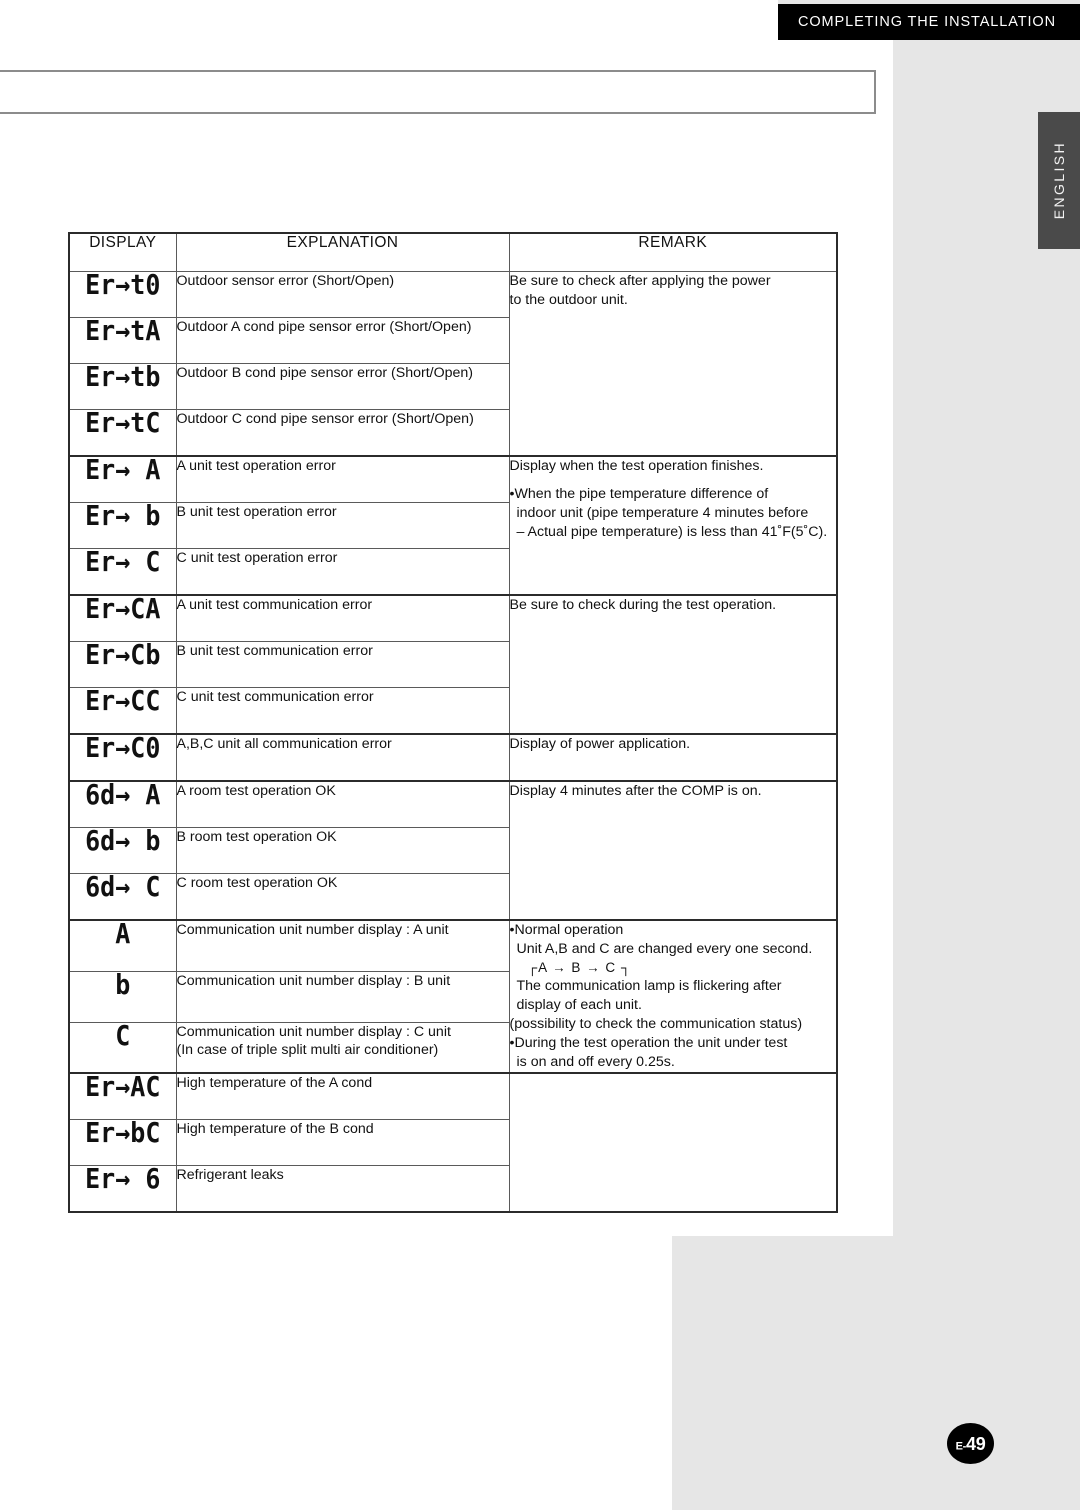  Describe the element at coordinates (342, 525) in the screenshot. I see `explanation-cell: B unit test operation error` at that location.